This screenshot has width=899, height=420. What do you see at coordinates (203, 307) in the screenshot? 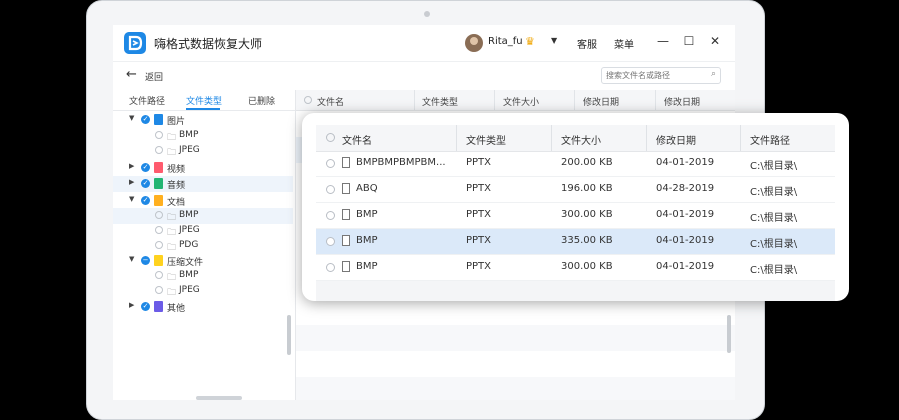
I see `tree-item-other: ▶ ✓ 其他` at bounding box center [203, 307].